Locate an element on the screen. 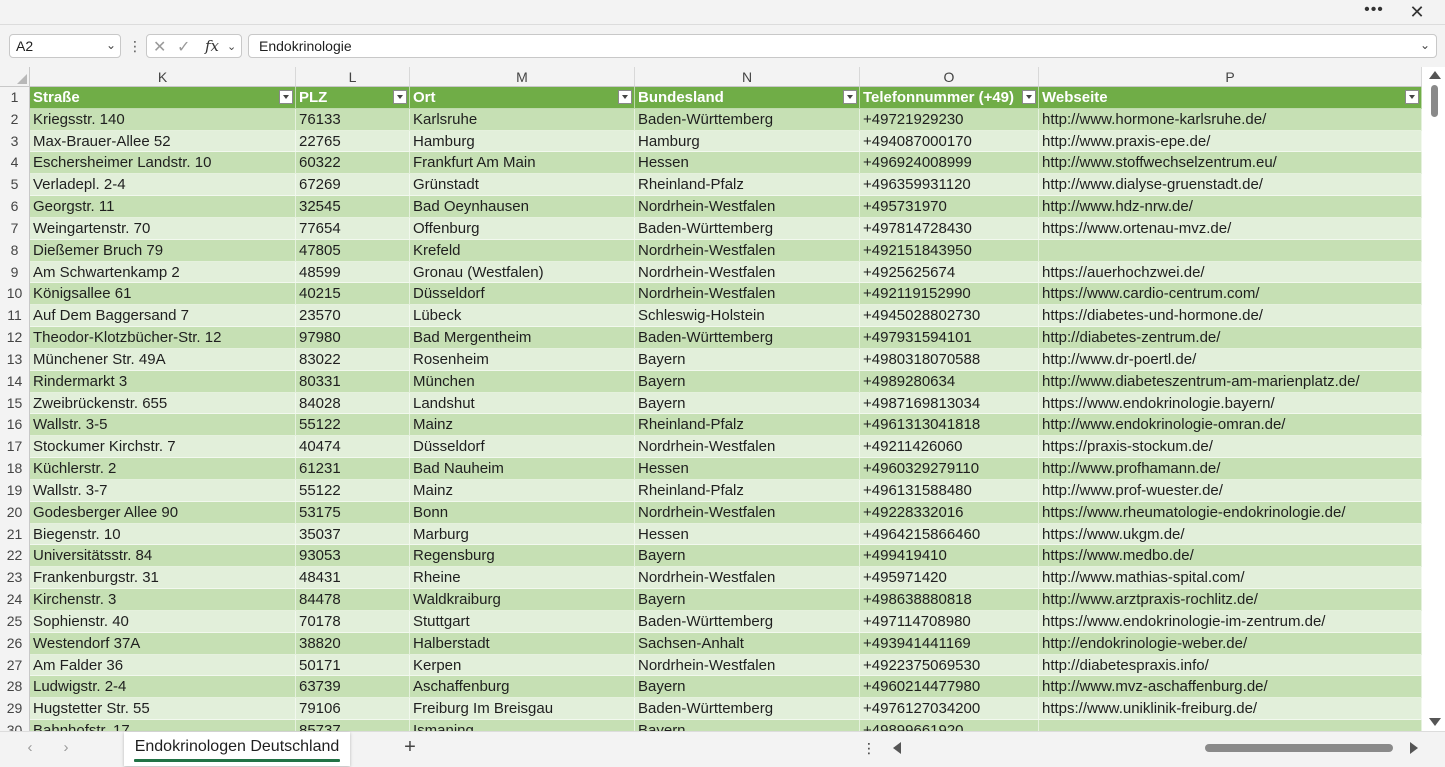  table-cell: 40215 is located at coordinates (353, 294).